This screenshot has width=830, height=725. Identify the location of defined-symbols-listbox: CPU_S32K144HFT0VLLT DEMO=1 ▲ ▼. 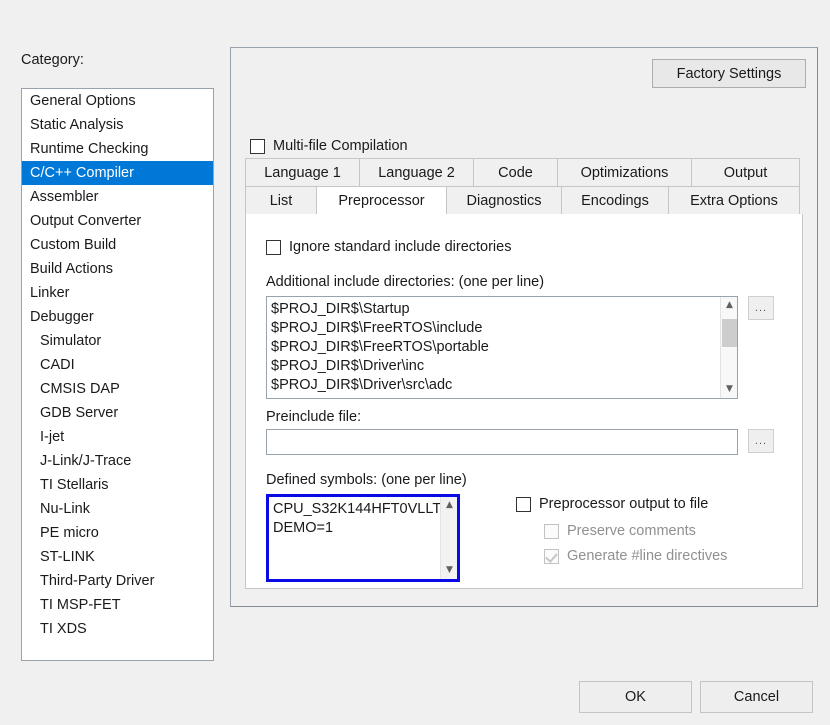
(363, 538).